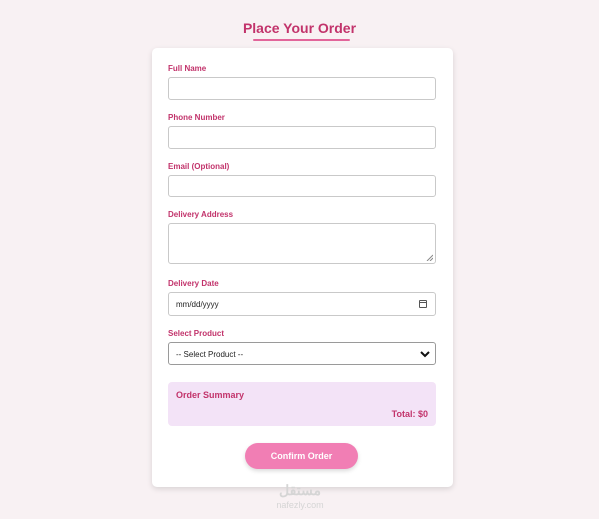  I want to click on date-placeholder: mm/dd/yyyy, so click(197, 304).